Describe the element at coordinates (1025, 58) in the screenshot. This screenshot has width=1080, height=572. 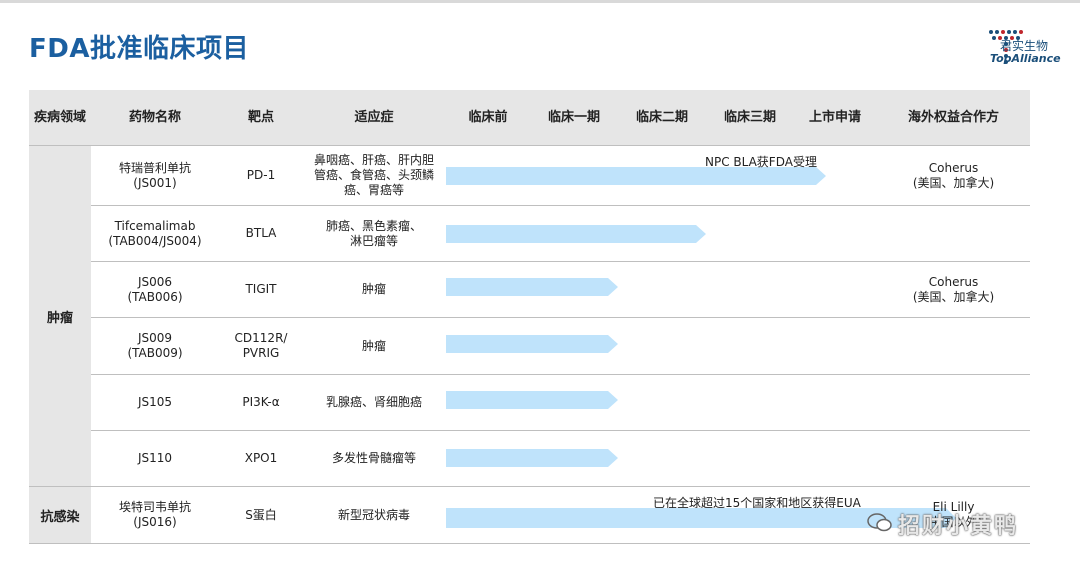
I see `logo-english-name: TopAlliance` at that location.